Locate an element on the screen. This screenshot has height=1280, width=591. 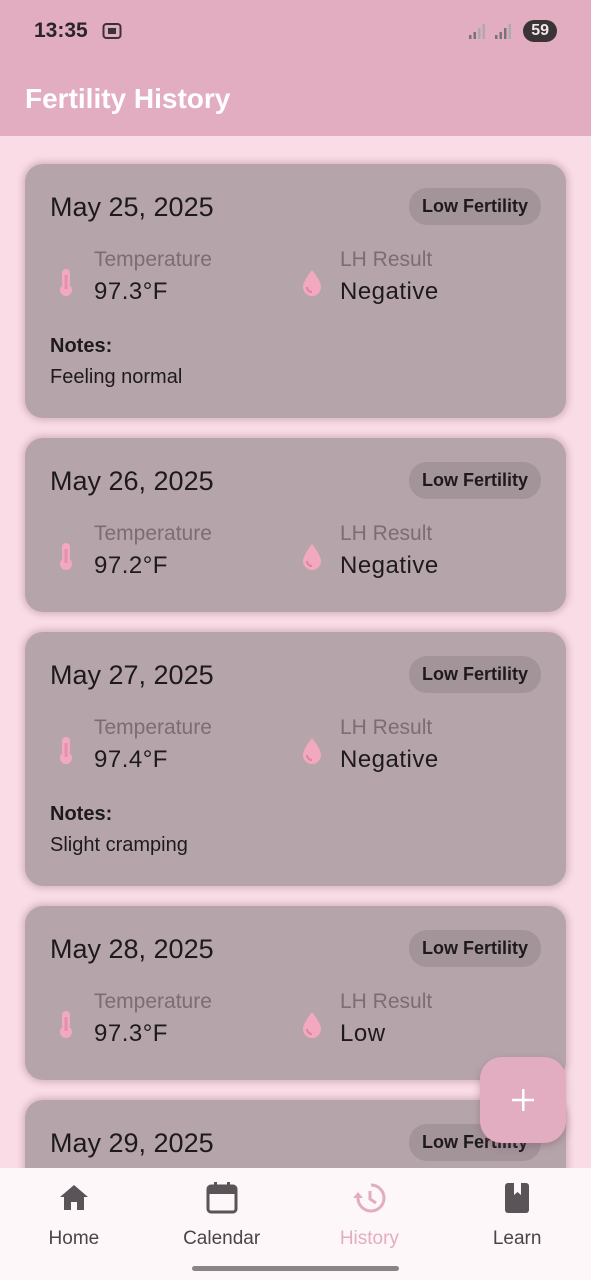
screenshot-icon is located at coordinates (112, 31).